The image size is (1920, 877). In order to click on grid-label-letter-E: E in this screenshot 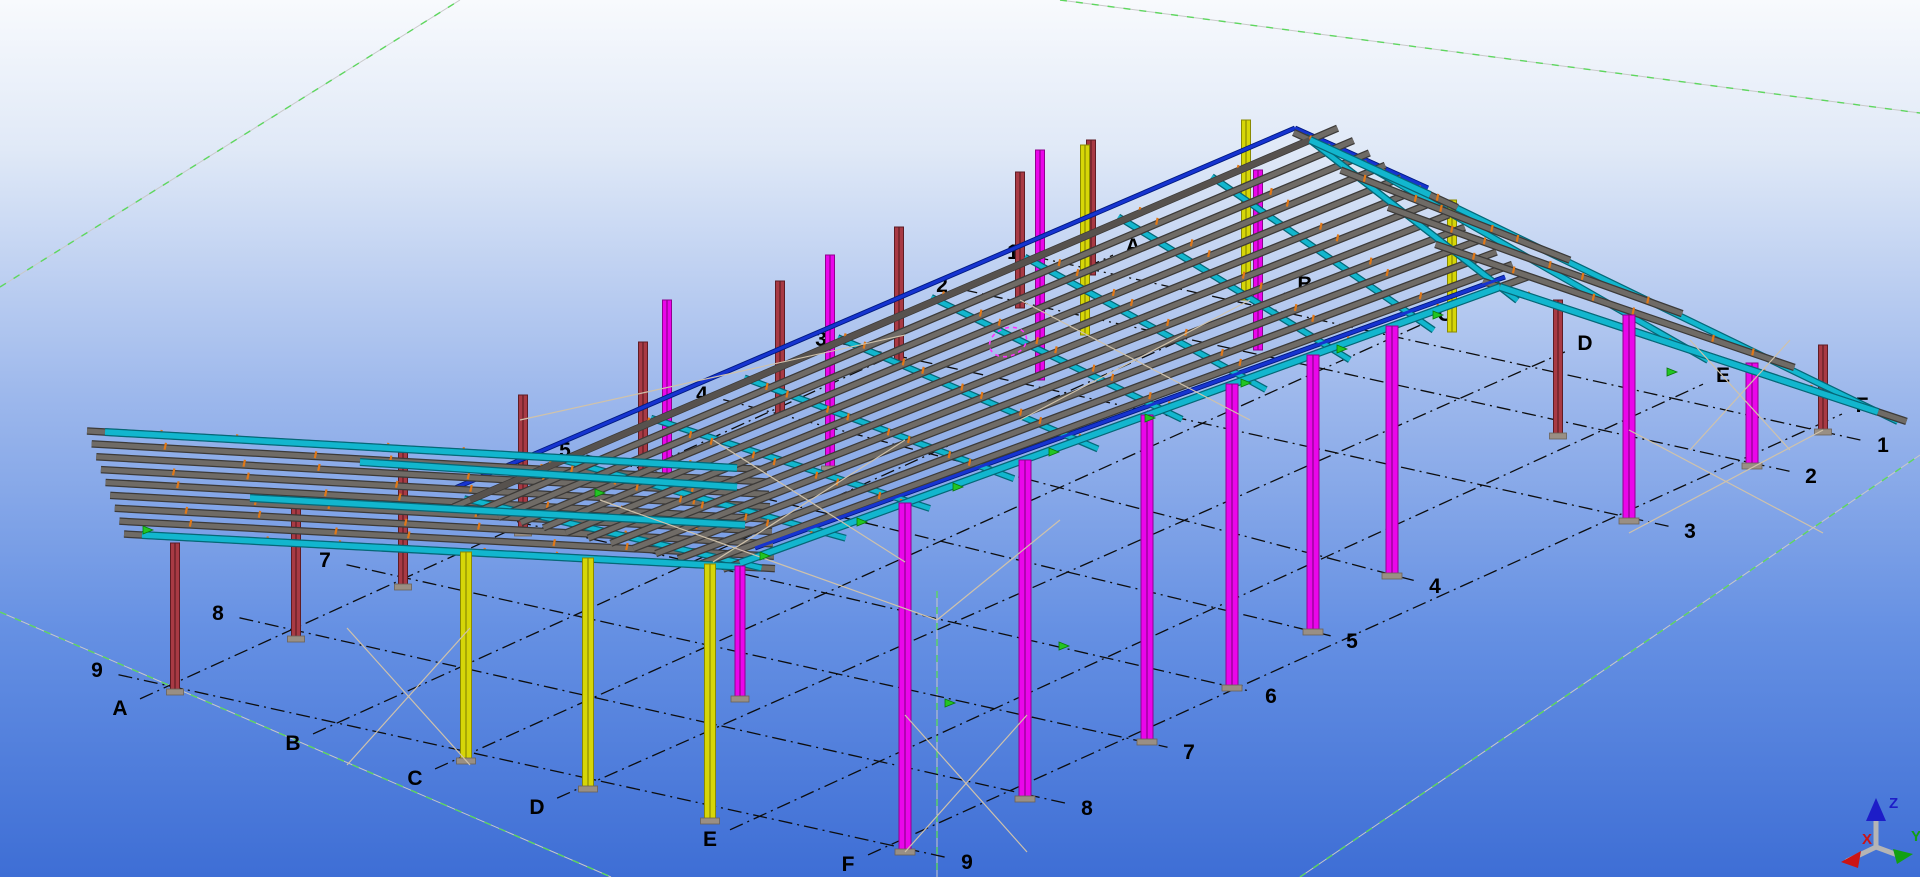, I will do `click(710, 839)`.